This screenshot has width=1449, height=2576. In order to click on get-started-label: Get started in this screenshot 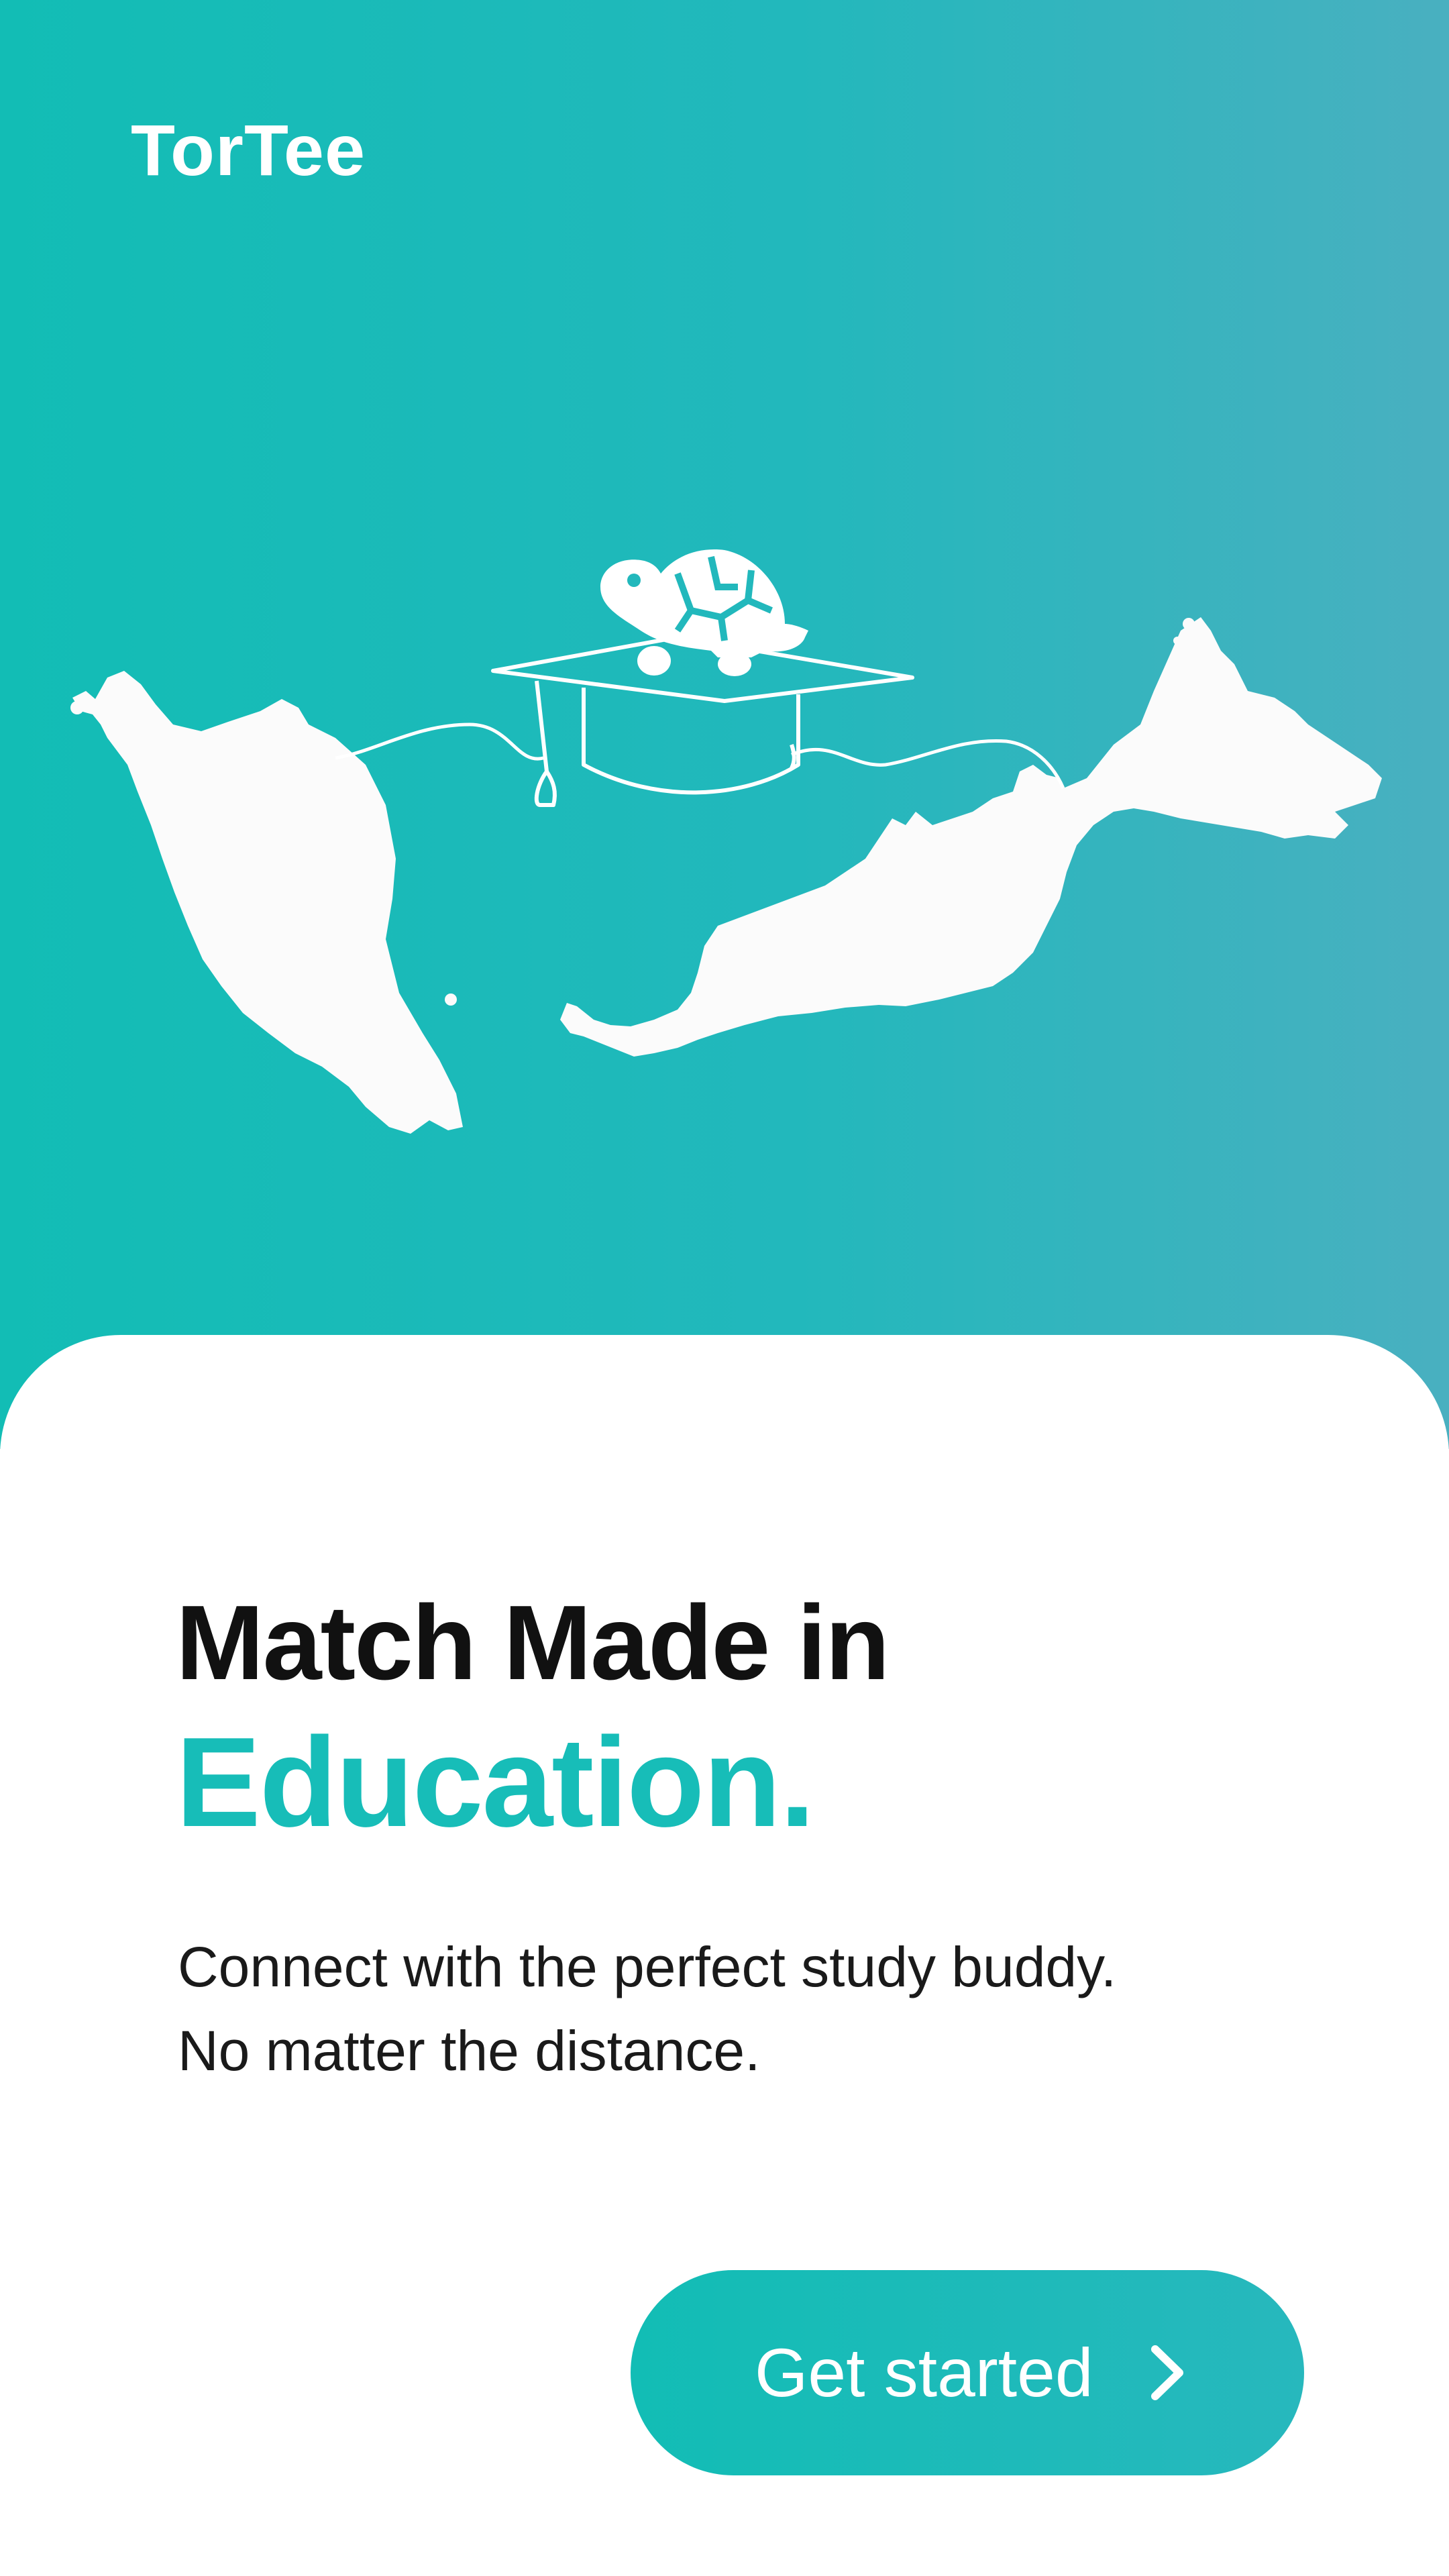, I will do `click(924, 2372)`.